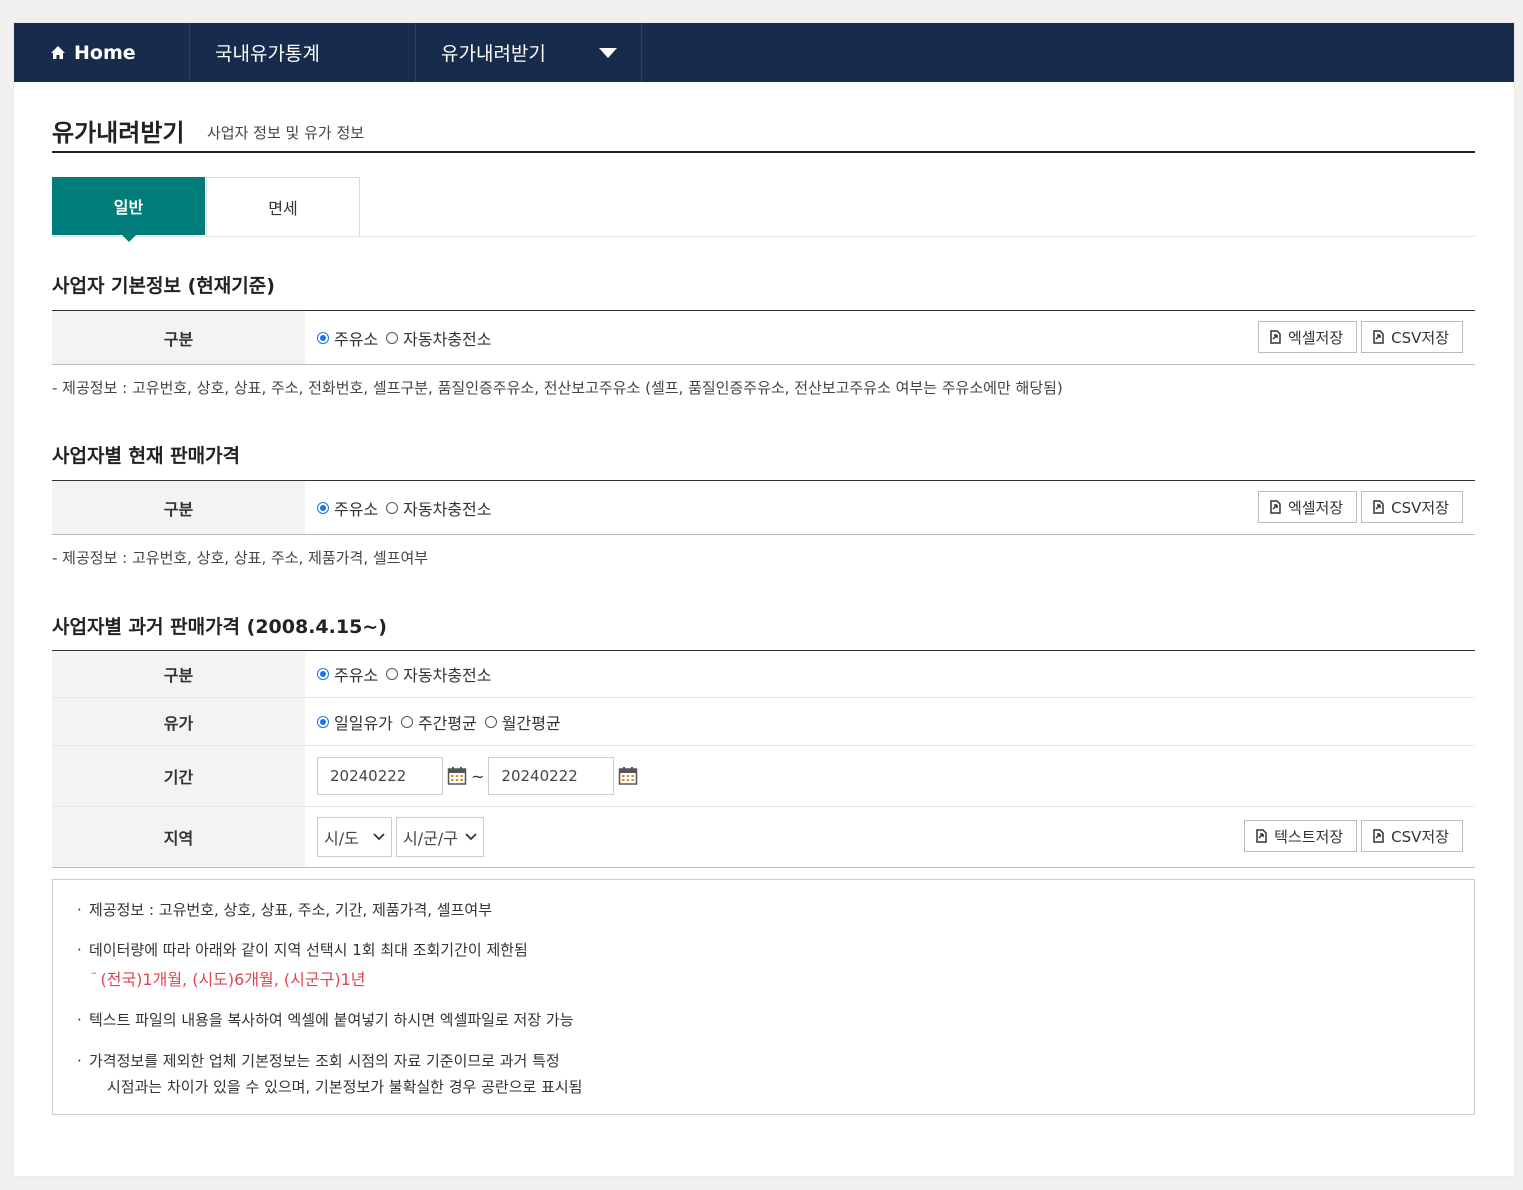 The image size is (1523, 1190). What do you see at coordinates (341, 838) in the screenshot?
I see `sido-select-value: 시/도` at bounding box center [341, 838].